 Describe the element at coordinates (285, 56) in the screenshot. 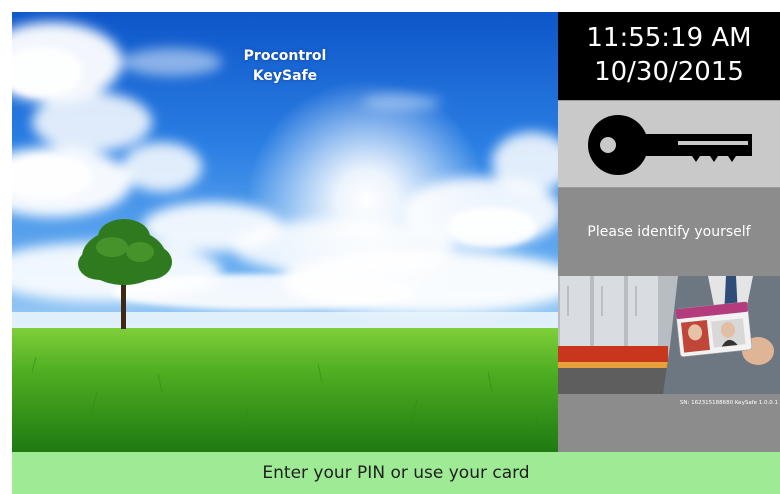

I see `brand-name: Procontrol` at that location.